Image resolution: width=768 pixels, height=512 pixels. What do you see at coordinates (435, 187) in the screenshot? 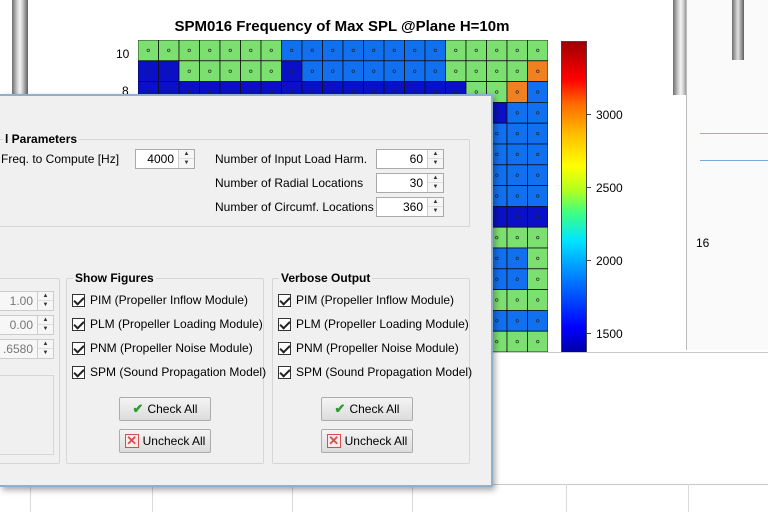
I see `radial-locations-down-icon: ▼` at bounding box center [435, 187].